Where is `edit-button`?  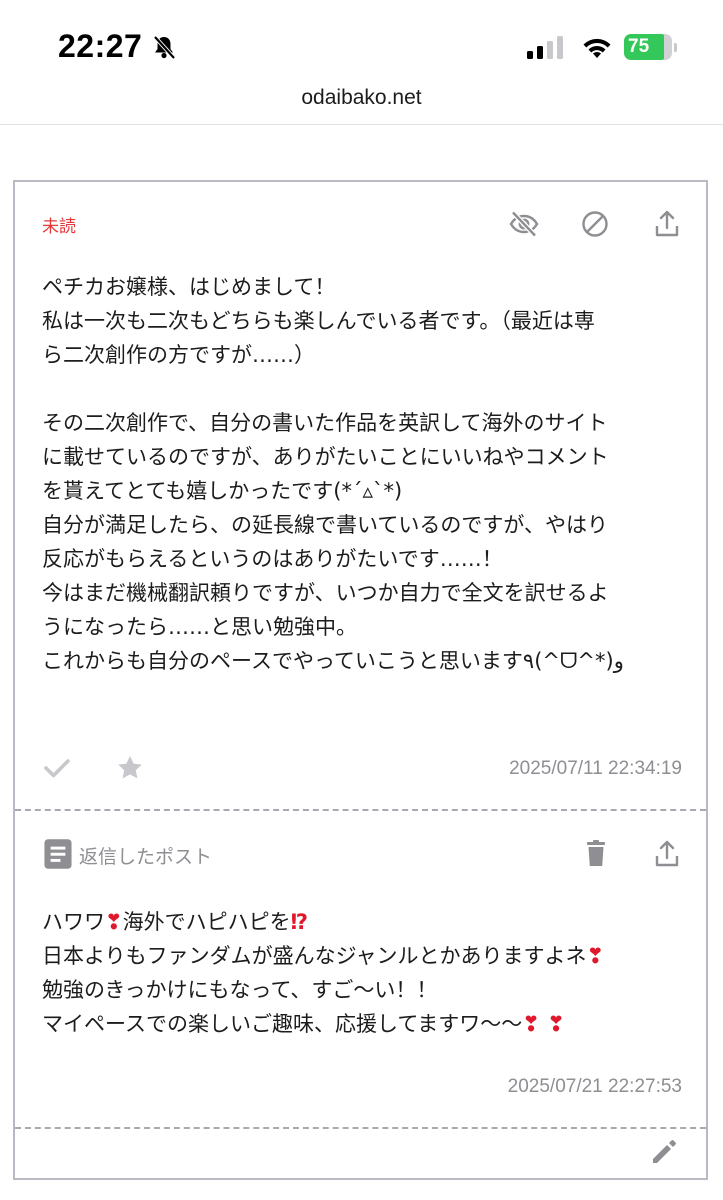
edit-button is located at coordinates (663, 1153).